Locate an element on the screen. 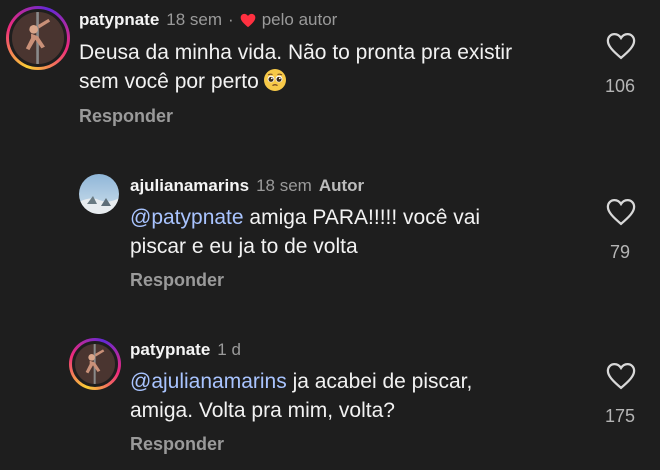  timestamp: 1 d is located at coordinates (229, 349).